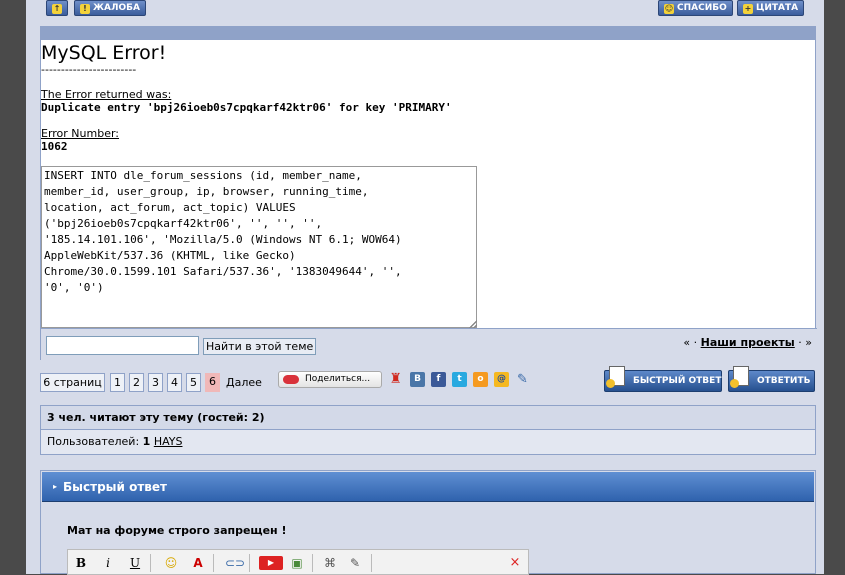 Image resolution: width=845 pixels, height=575 pixels. I want to click on editor-toolbar: B i U ☺ A ⊂⊃ ▶ ▣ ⌘ ✎ ×, so click(298, 562).